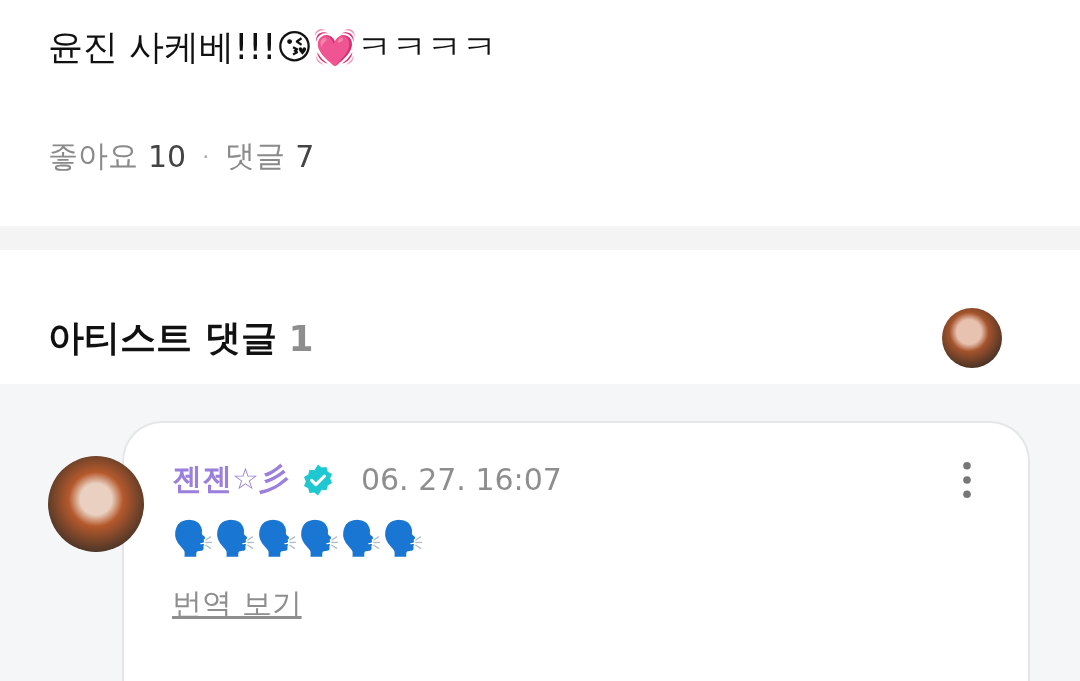 Image resolution: width=1080 pixels, height=681 pixels. I want to click on translate-link: 번역 보기, so click(237, 604).